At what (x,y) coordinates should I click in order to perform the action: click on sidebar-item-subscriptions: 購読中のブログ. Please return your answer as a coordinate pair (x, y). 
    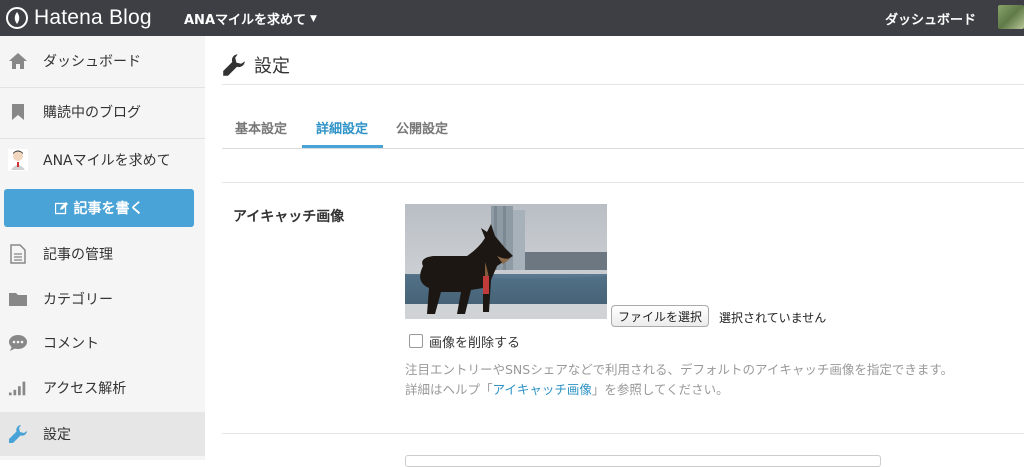
    Looking at the image, I should click on (102, 112).